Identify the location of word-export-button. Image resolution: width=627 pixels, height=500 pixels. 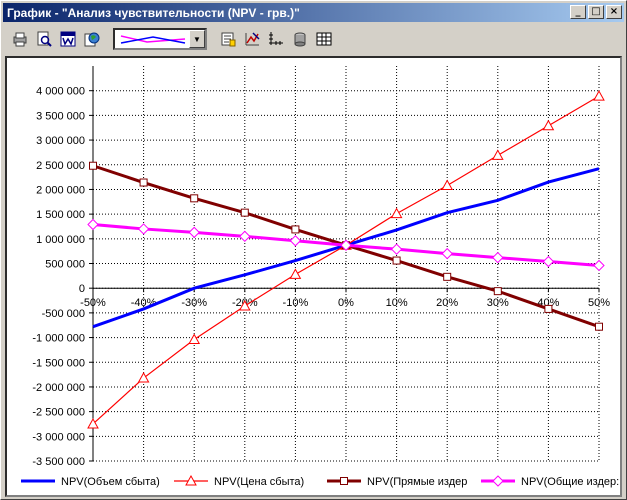
(68, 39).